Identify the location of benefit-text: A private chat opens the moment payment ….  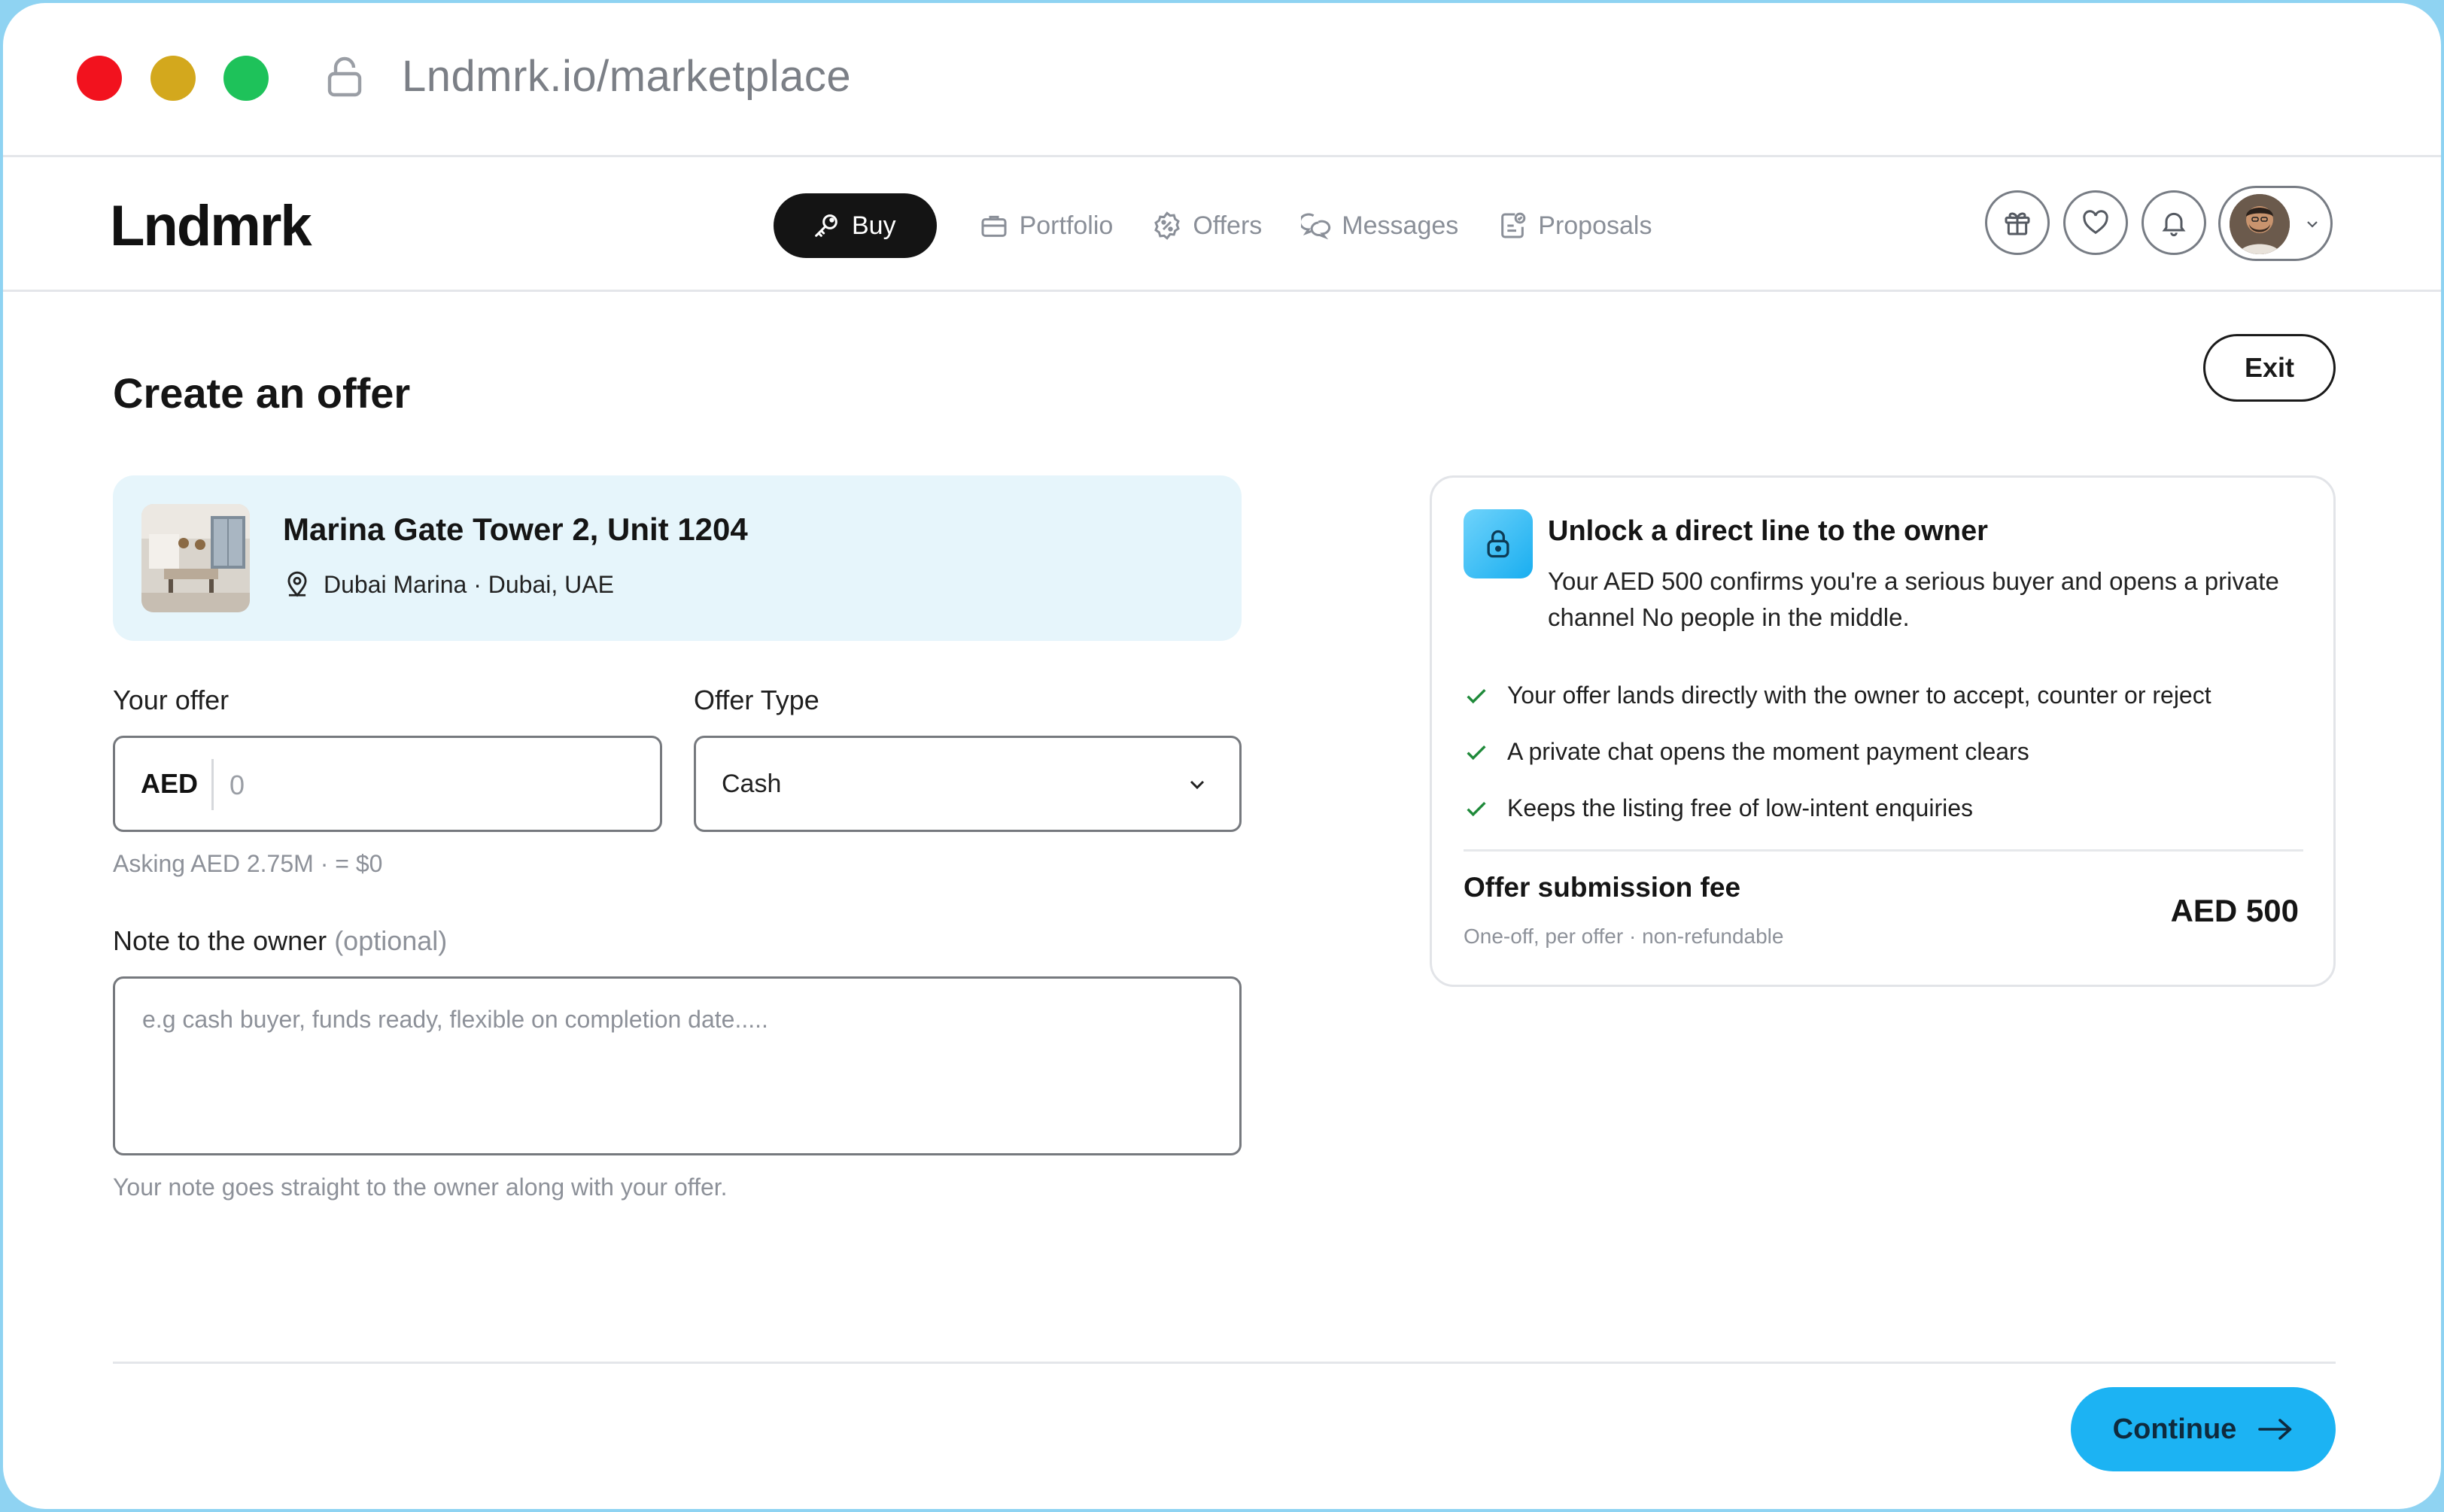
(1768, 751).